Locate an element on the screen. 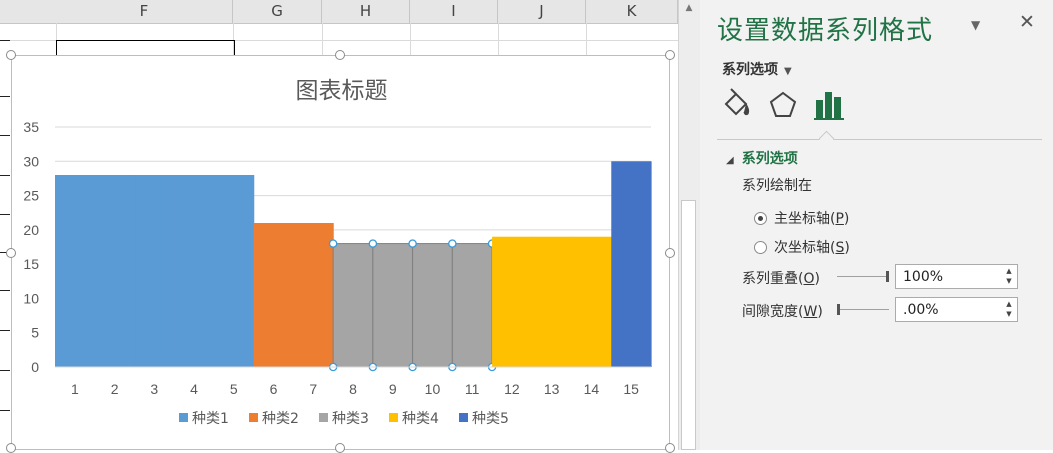 Image resolution: width=1053 pixels, height=453 pixels. scroll-up-arrow-icon: ▲ is located at coordinates (689, 8).